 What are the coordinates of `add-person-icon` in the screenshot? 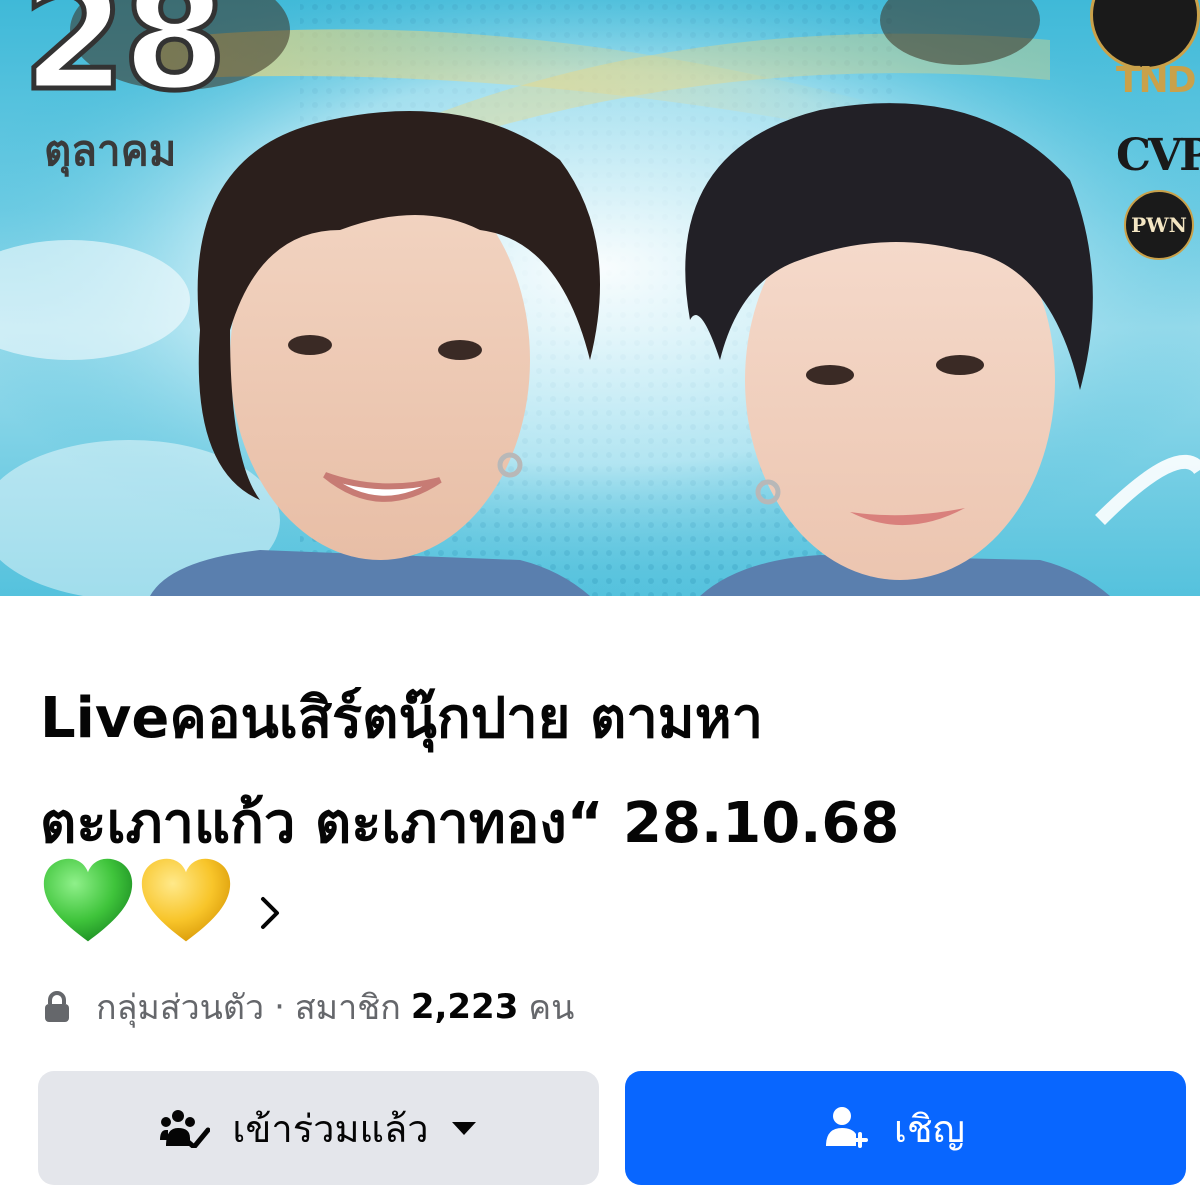 It's located at (846, 1127).